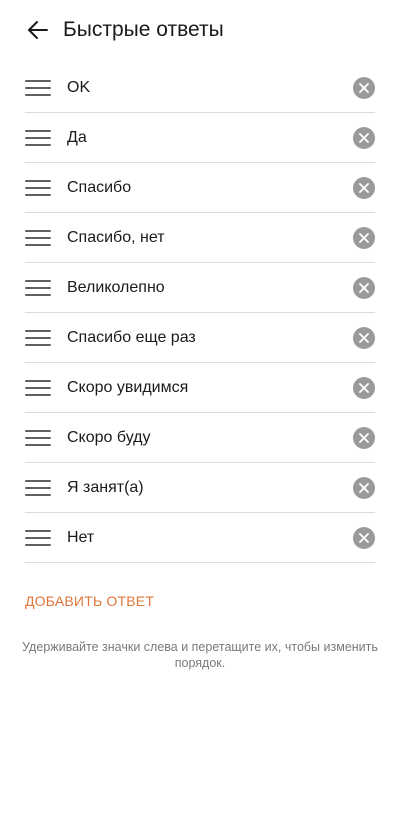  I want to click on app-header: Быстрые ответы, so click(200, 30).